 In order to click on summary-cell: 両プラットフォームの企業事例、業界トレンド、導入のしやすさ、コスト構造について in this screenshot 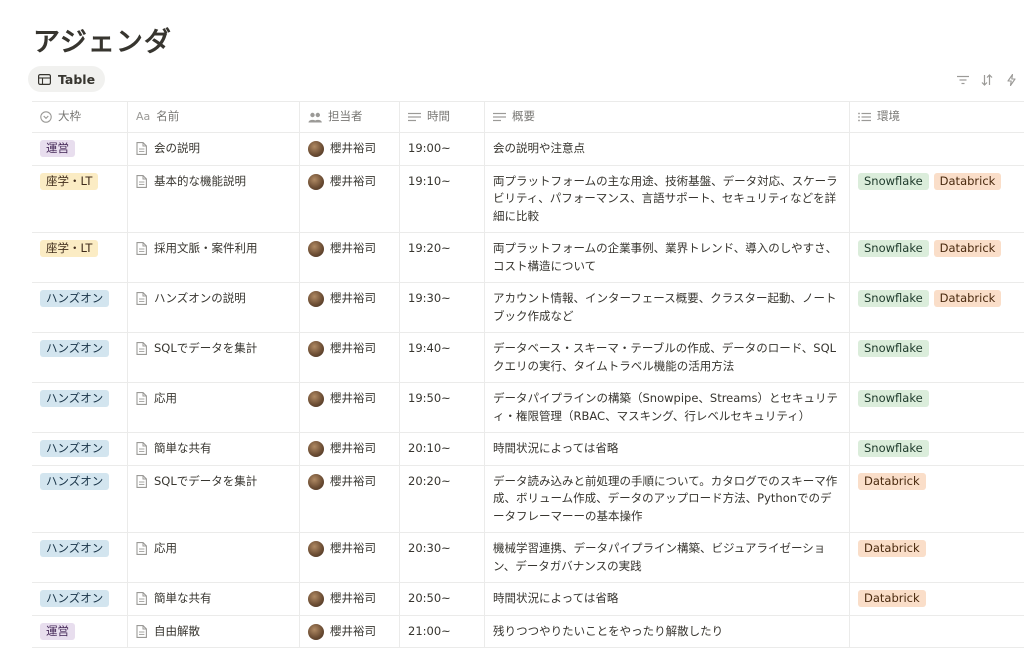, I will do `click(667, 257)`.